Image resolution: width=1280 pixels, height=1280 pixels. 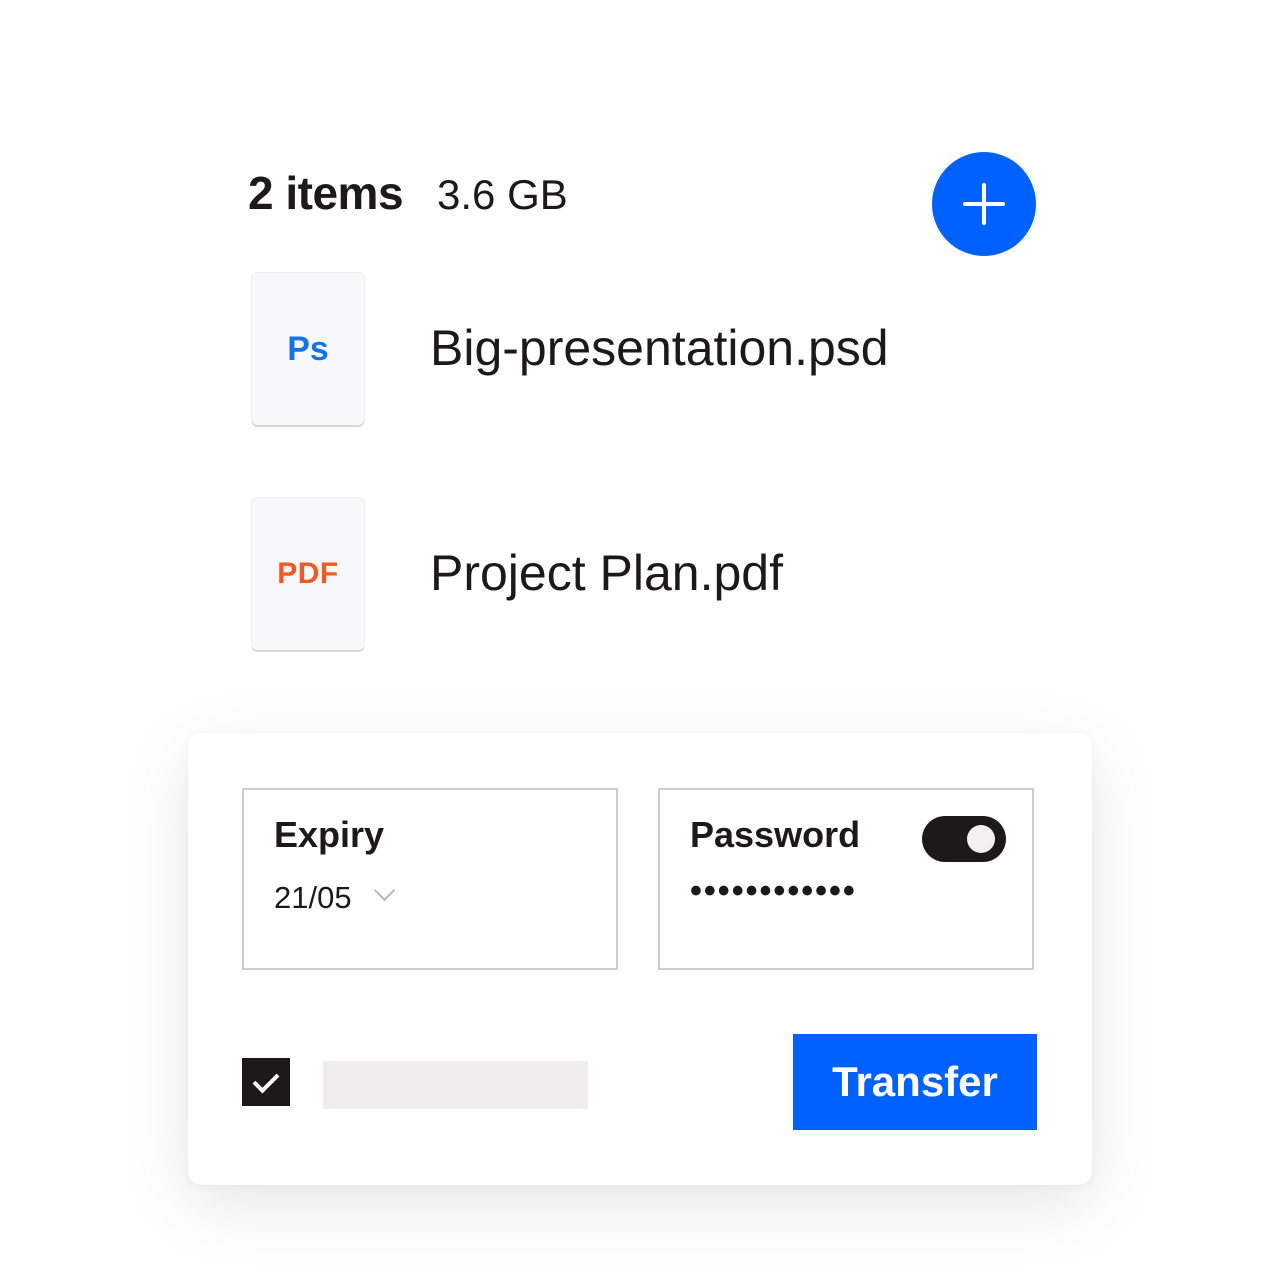 What do you see at coordinates (773, 891) in the screenshot?
I see `password-value: ••••••••••••` at bounding box center [773, 891].